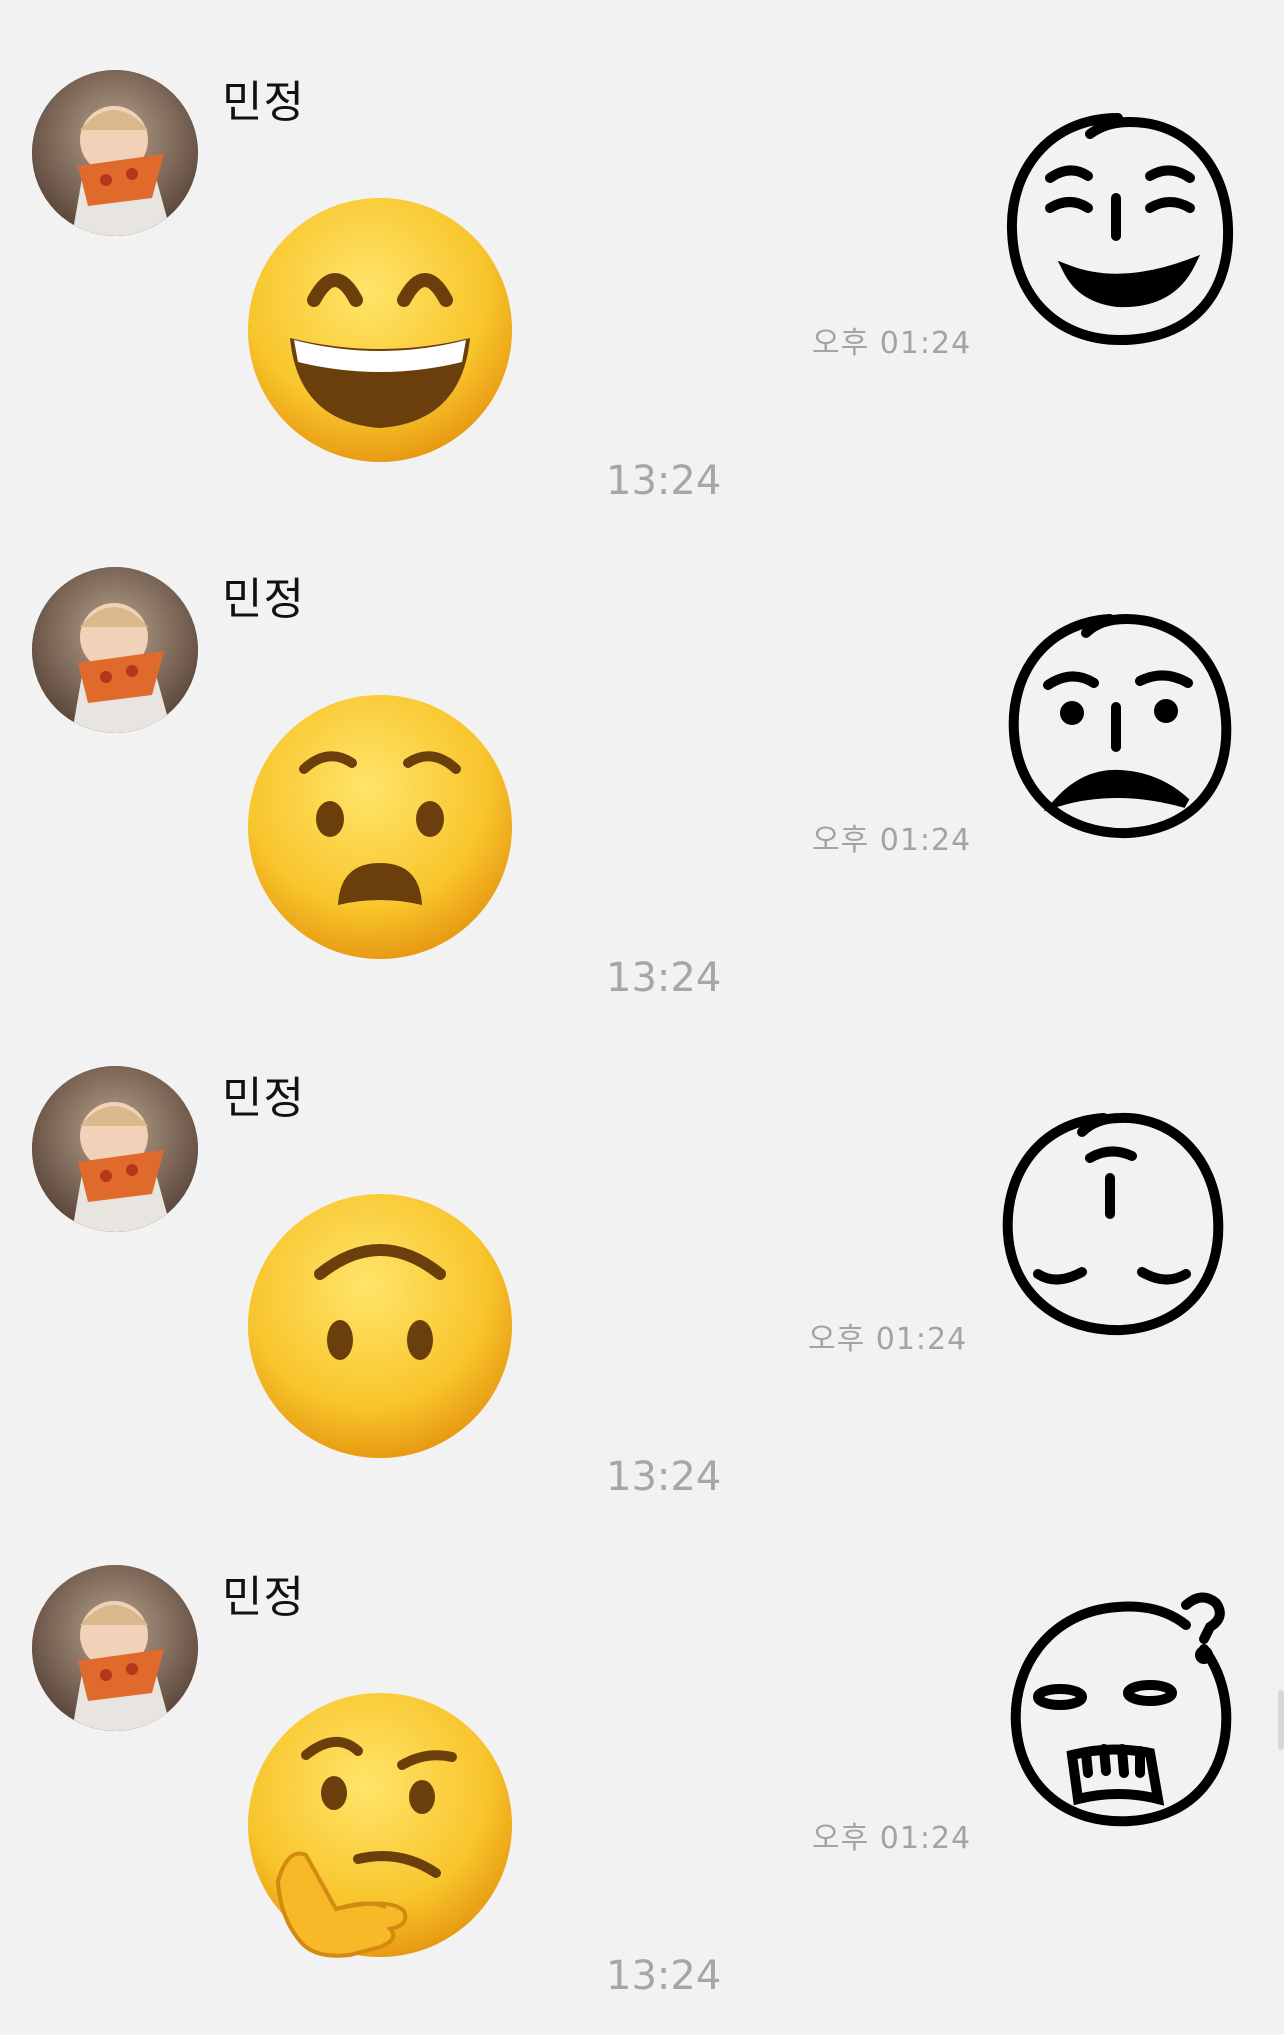 Image resolution: width=1284 pixels, height=2035 pixels. What do you see at coordinates (1116, 1226) in the screenshot?
I see `upside-down-doodle-face` at bounding box center [1116, 1226].